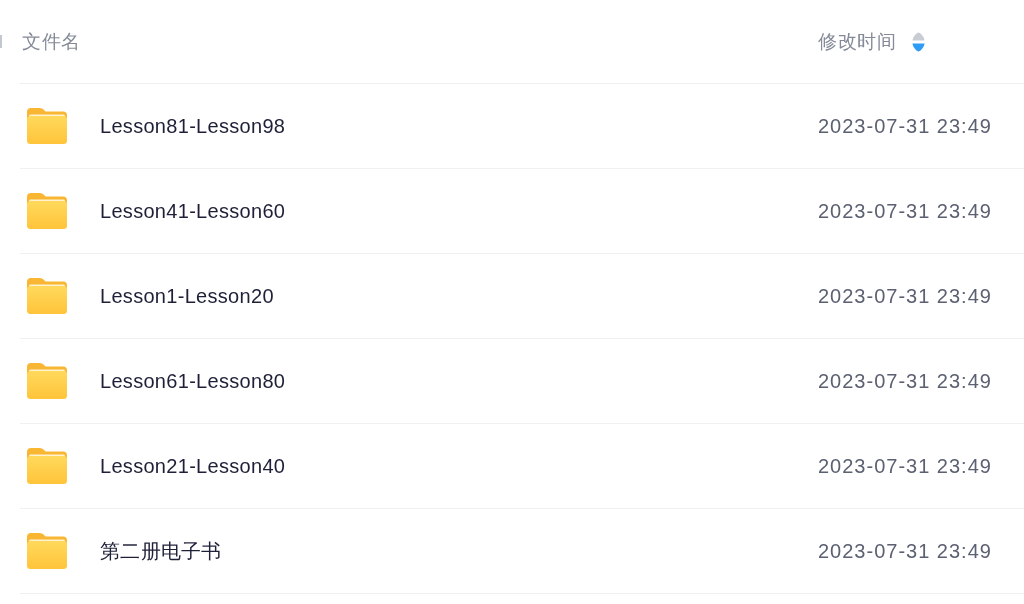 The height and width of the screenshot is (604, 1024). I want to click on file-name: 第二册电子书, so click(161, 551).